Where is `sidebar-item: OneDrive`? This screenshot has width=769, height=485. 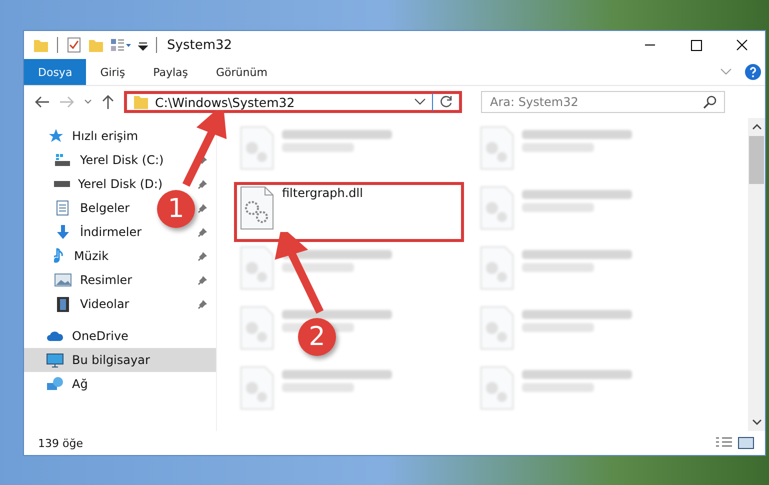
sidebar-item: OneDrive is located at coordinates (100, 336).